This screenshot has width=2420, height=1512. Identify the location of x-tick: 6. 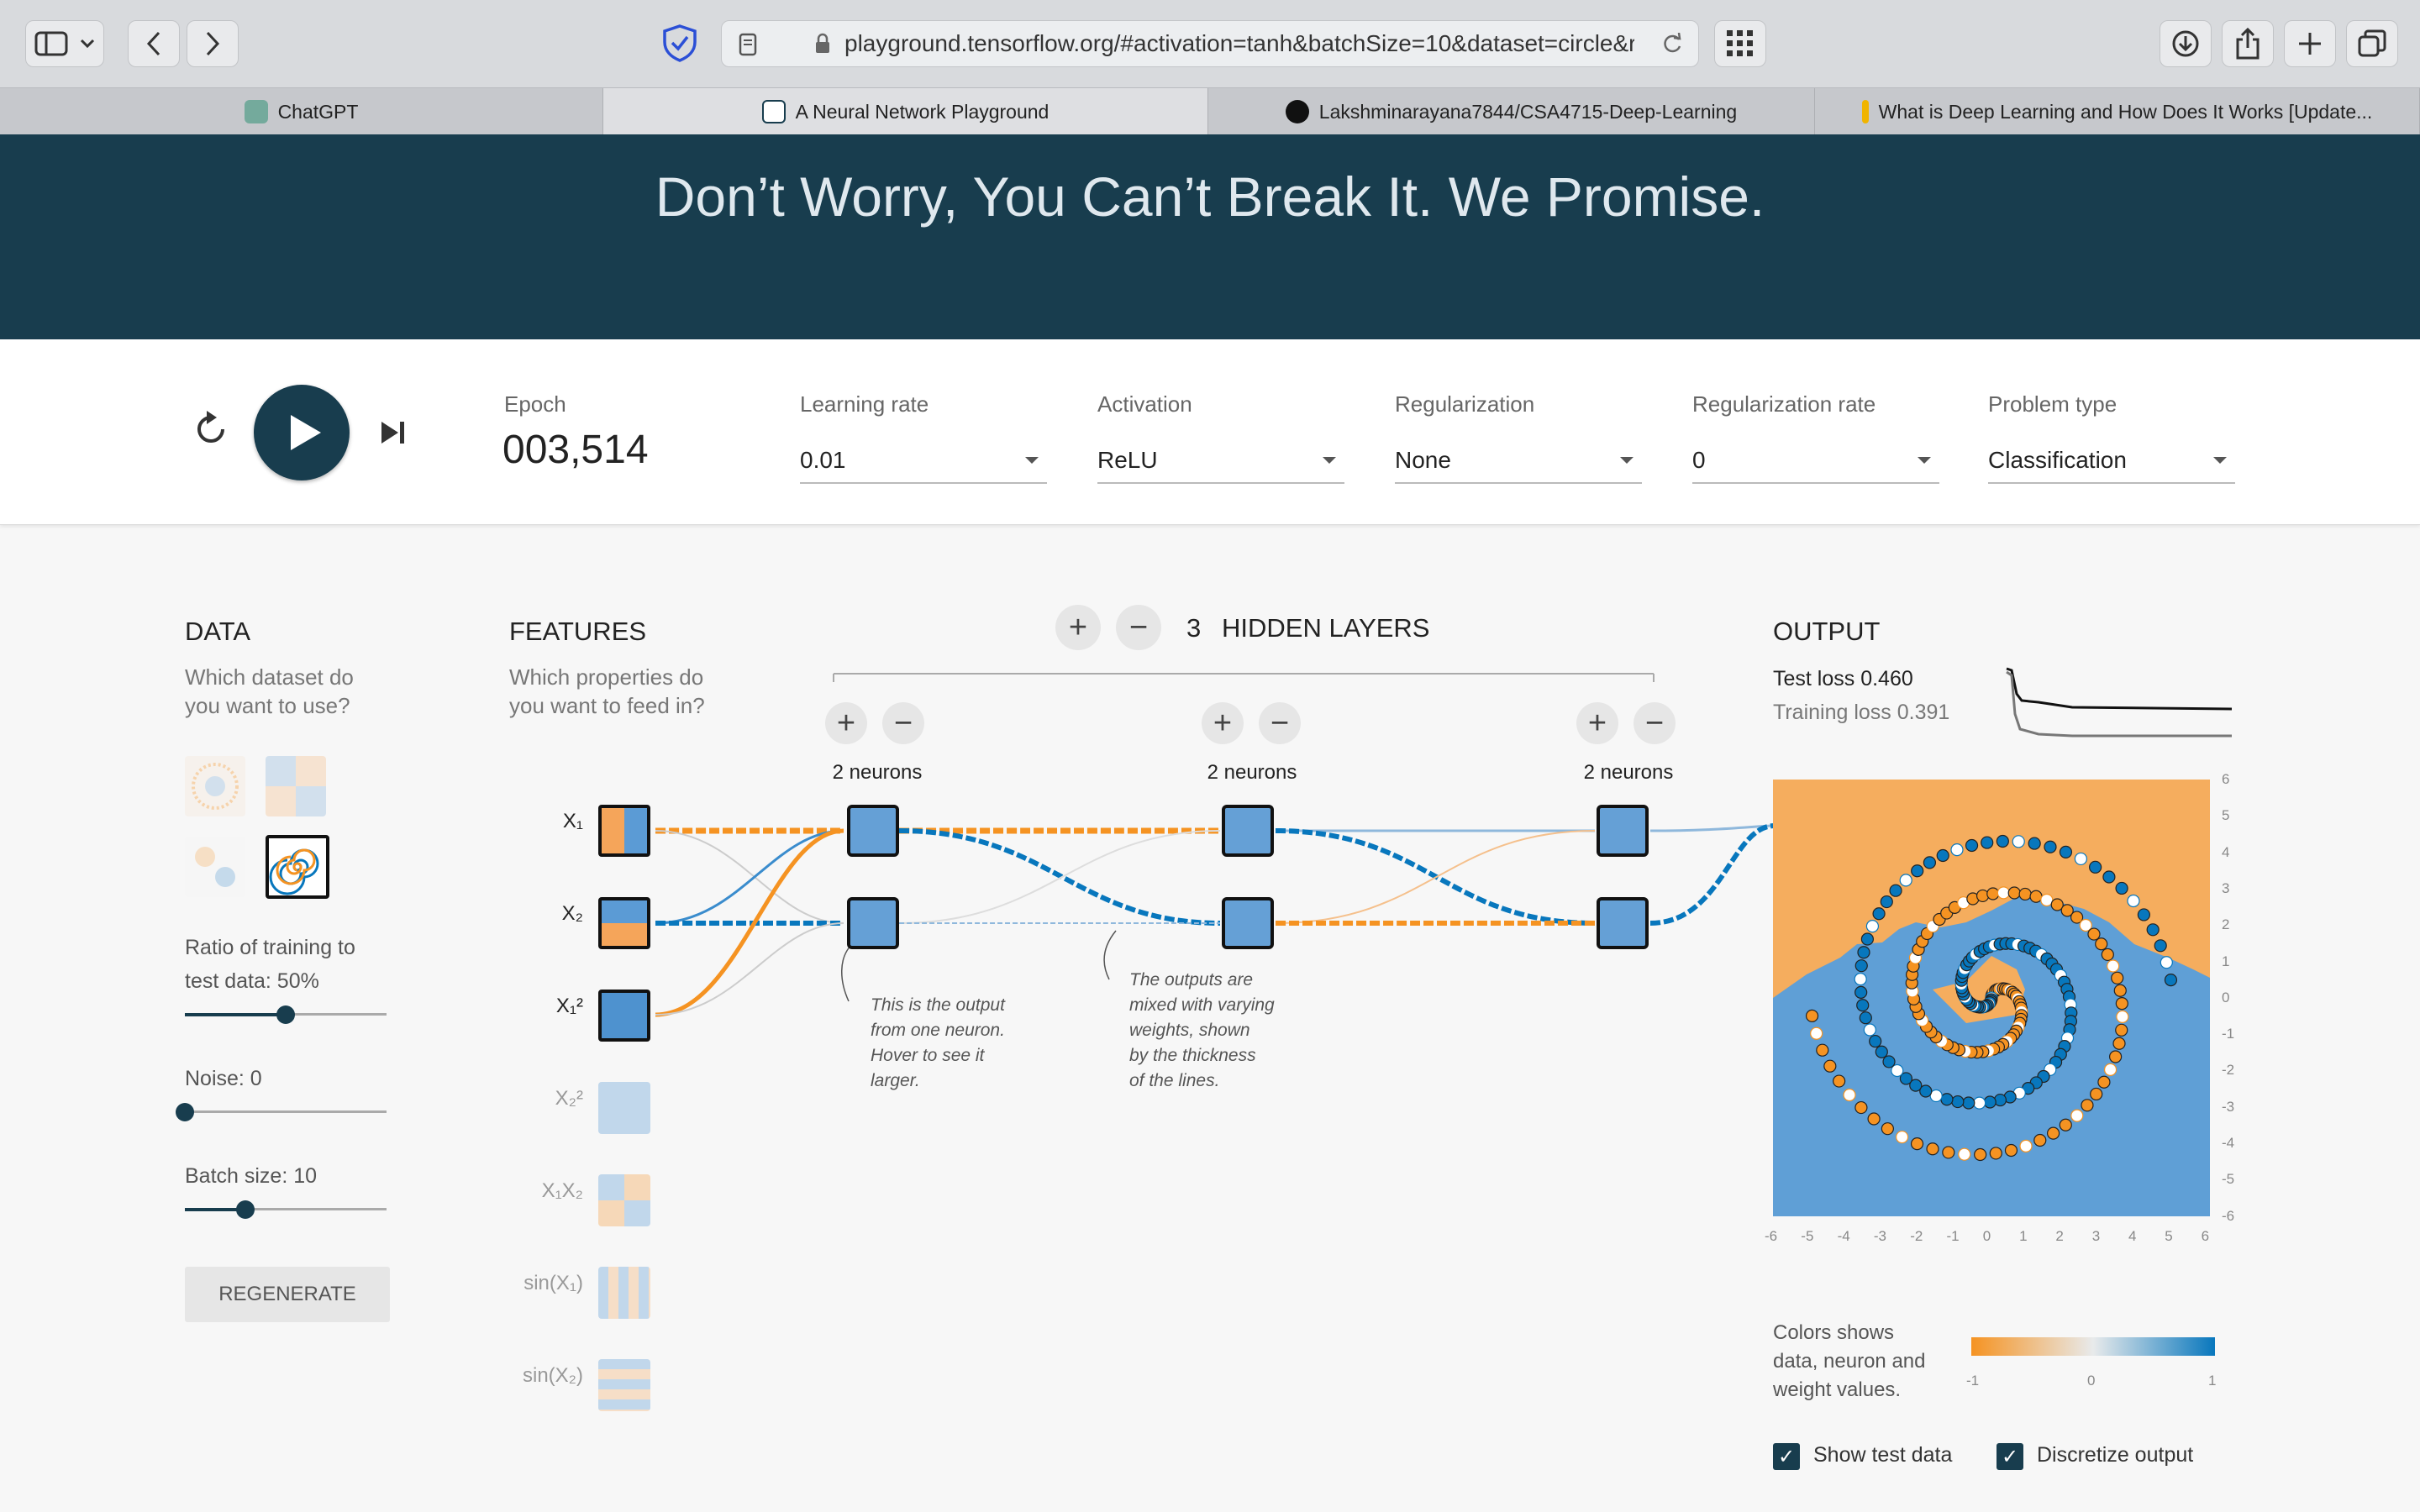
(2206, 1236).